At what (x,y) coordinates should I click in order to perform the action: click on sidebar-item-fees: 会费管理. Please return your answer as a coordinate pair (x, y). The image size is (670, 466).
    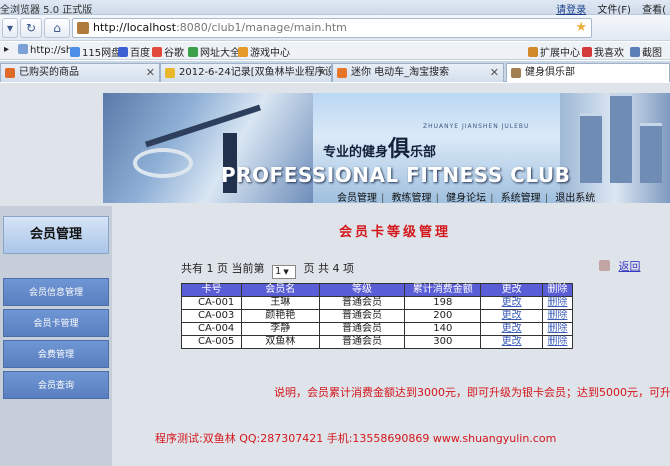
    Looking at the image, I should click on (56, 354).